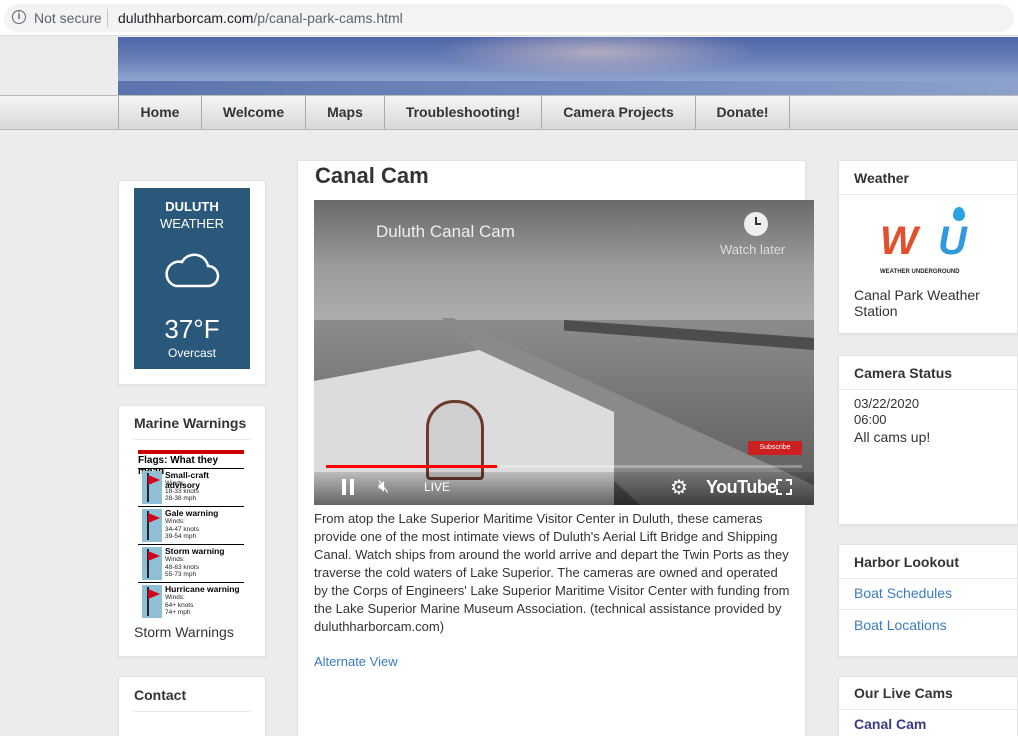 This screenshot has width=1018, height=736. What do you see at coordinates (191, 353) in the screenshot?
I see `weather-condition: Overcast` at bounding box center [191, 353].